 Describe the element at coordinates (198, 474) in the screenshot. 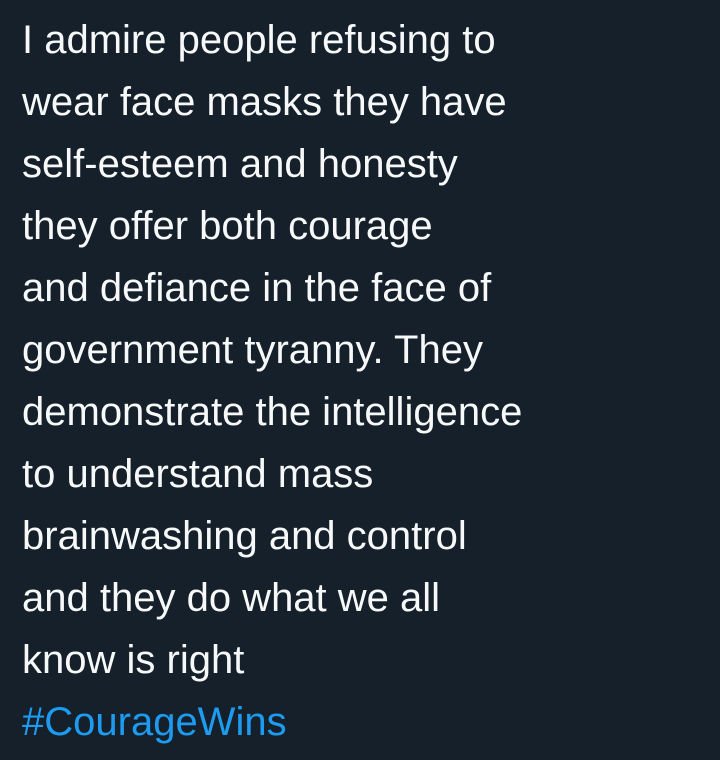

I see `tweet-text-line: to understand mass` at that location.